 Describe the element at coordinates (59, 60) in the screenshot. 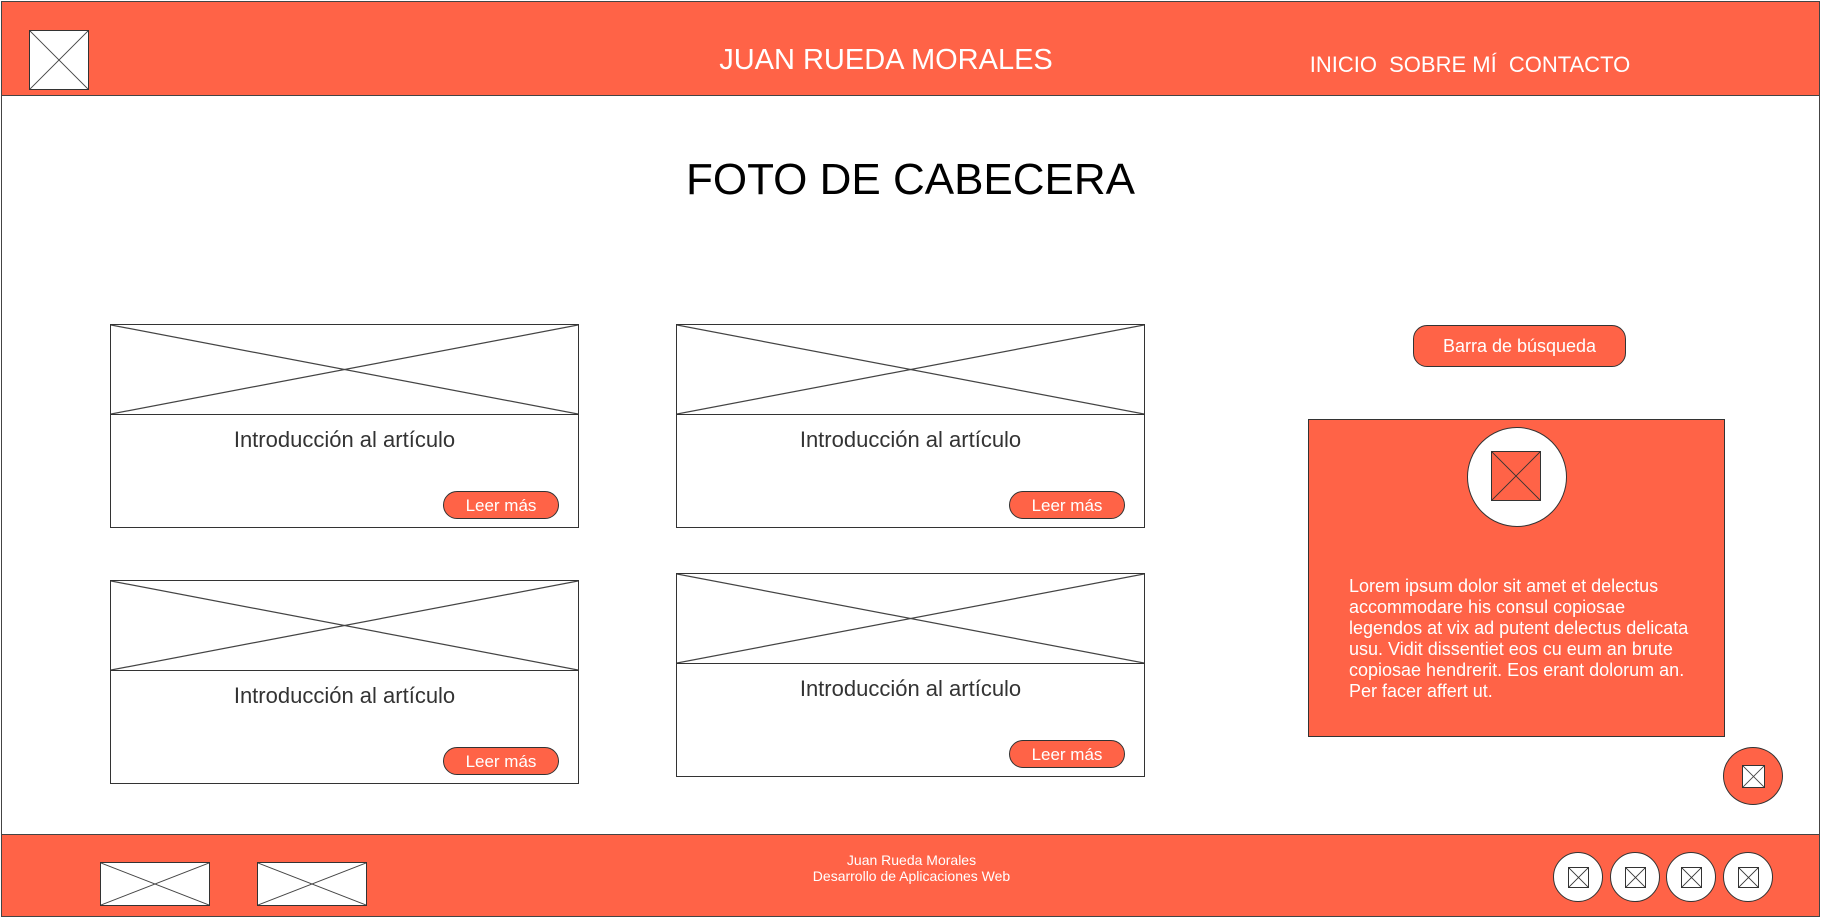

I see `logo-image-placeholder-icon` at that location.